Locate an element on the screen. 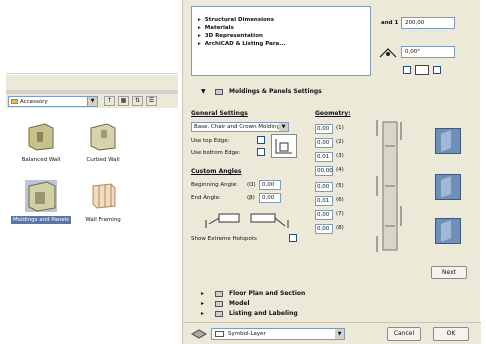 The height and width of the screenshot is (344, 486). end-angle-field: 0,00 is located at coordinates (270, 198).